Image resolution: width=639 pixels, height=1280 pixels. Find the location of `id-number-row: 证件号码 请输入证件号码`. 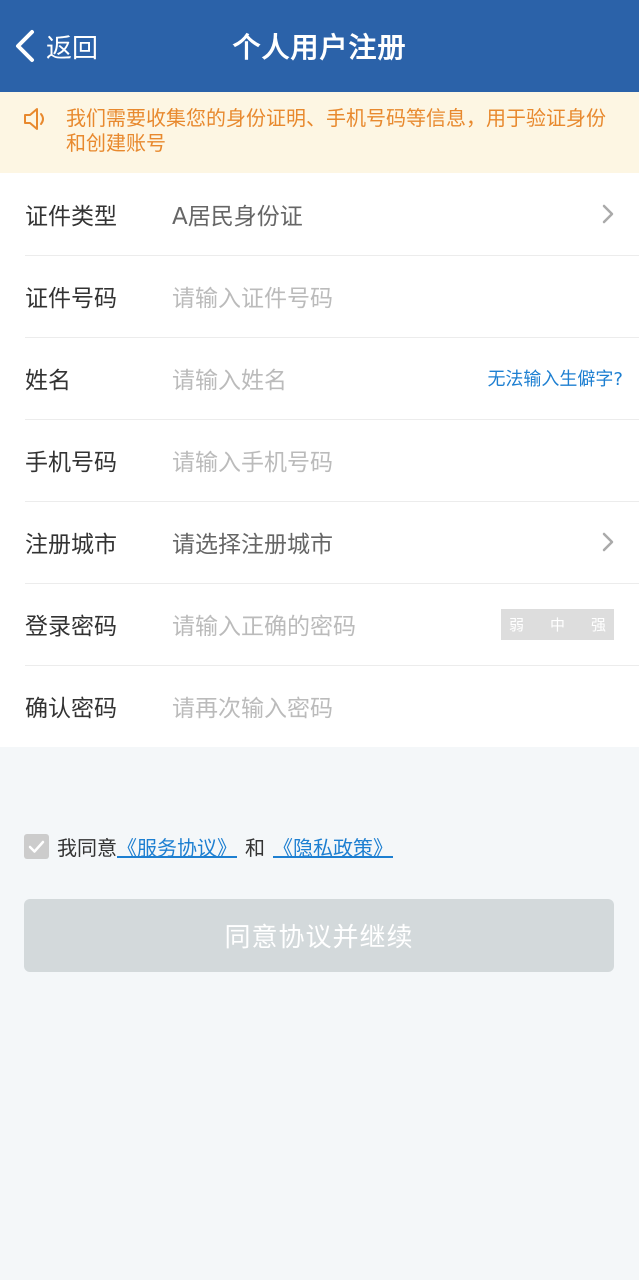

id-number-row: 证件号码 请输入证件号码 is located at coordinates (319, 296).